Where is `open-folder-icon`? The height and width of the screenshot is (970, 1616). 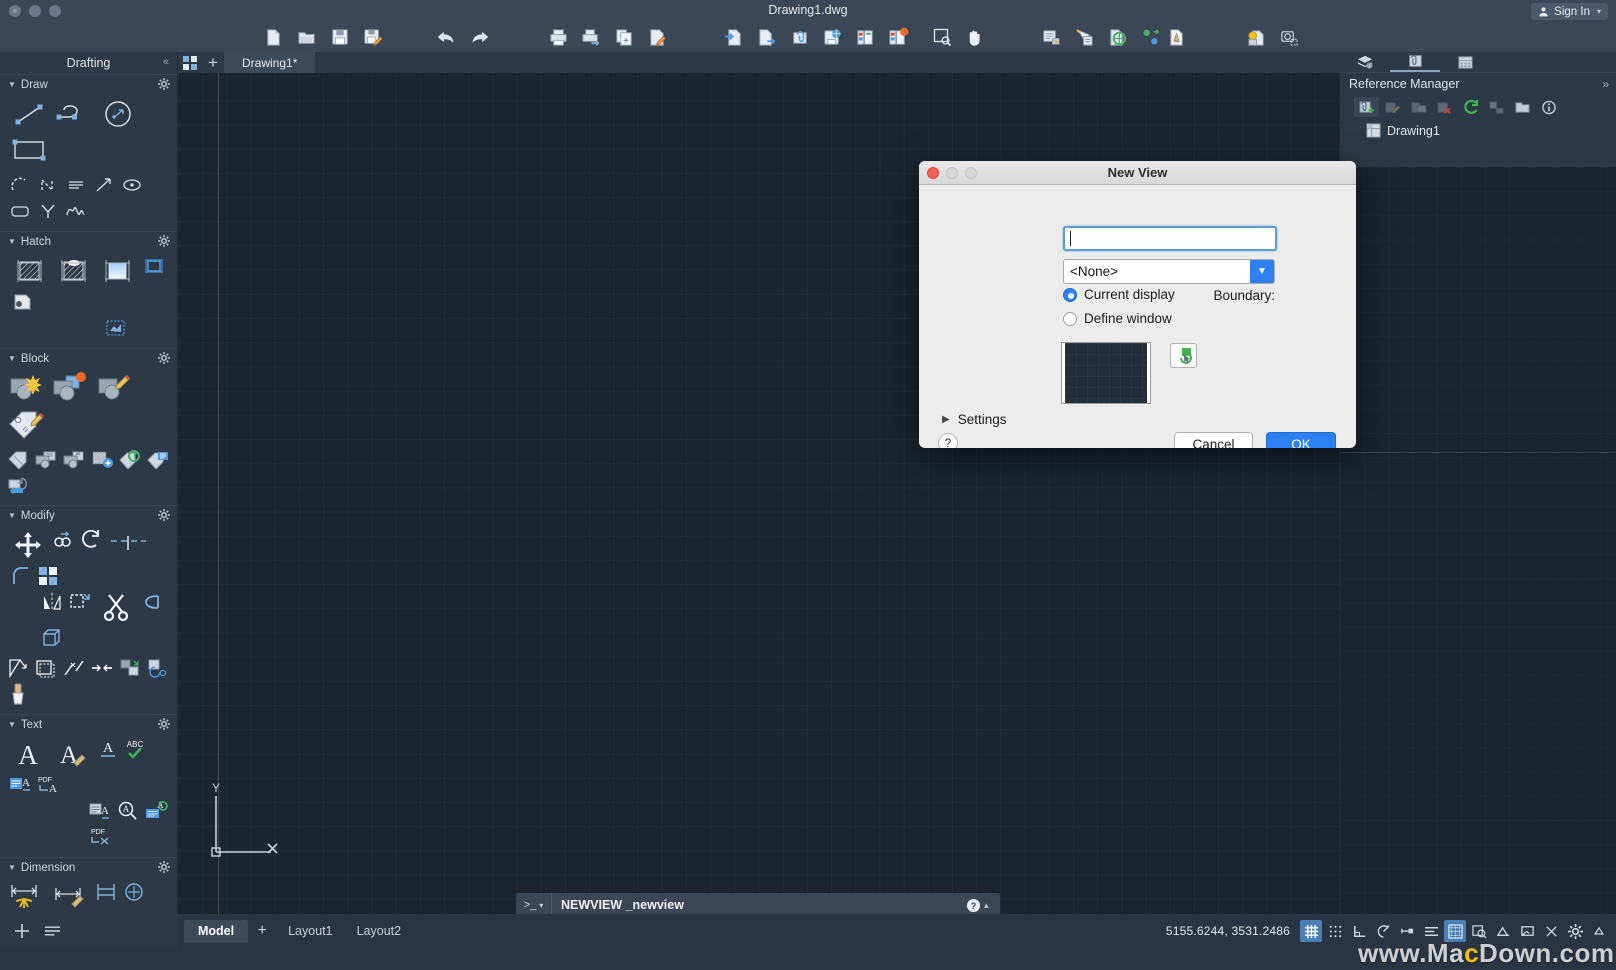
open-folder-icon is located at coordinates (306, 37).